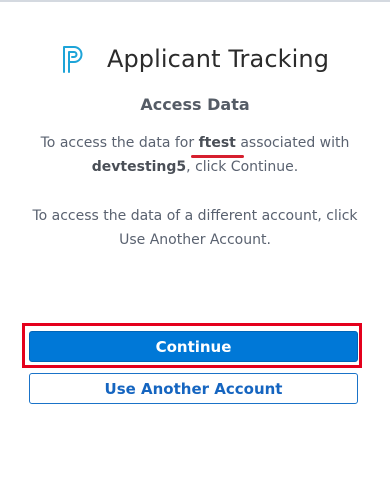  I want to click on instructions-prefix: To access the data for, so click(119, 143).